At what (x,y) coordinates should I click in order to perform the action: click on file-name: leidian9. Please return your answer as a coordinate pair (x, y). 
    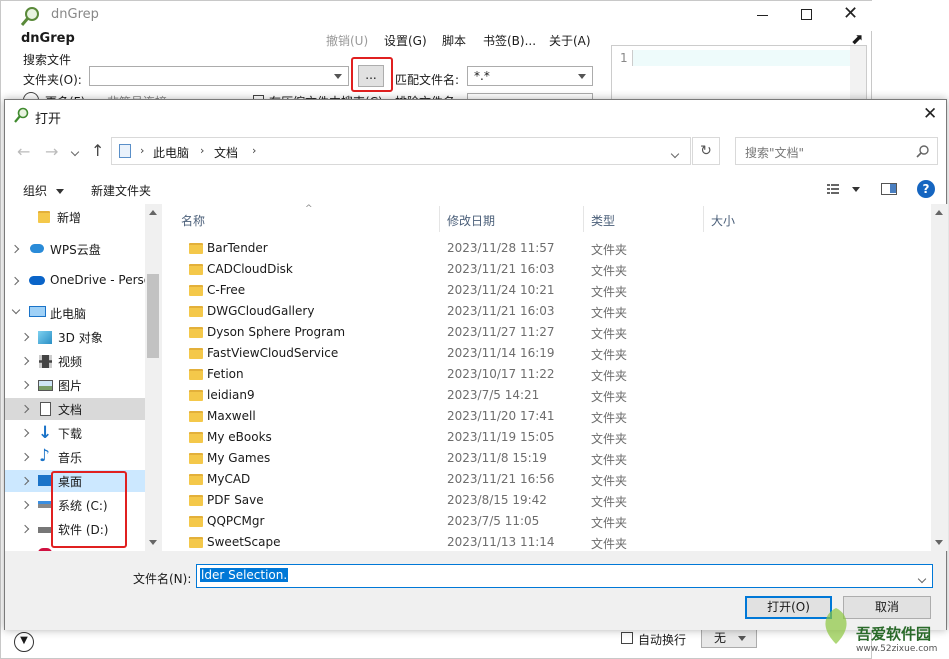
    Looking at the image, I should click on (231, 395).